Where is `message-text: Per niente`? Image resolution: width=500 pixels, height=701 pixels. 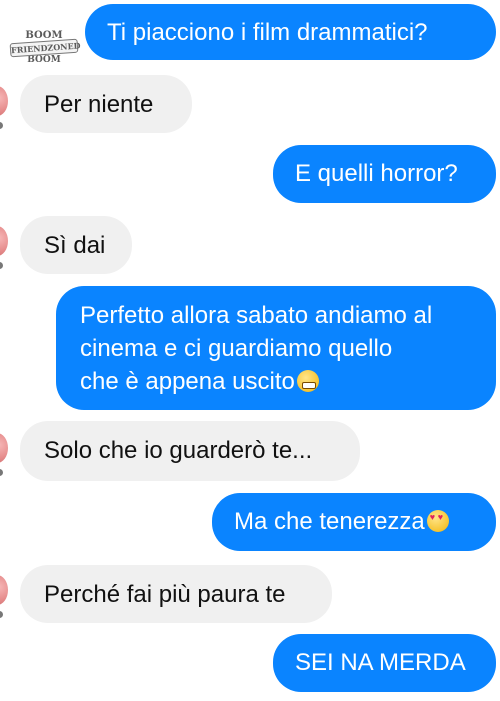 message-text: Per niente is located at coordinates (99, 104).